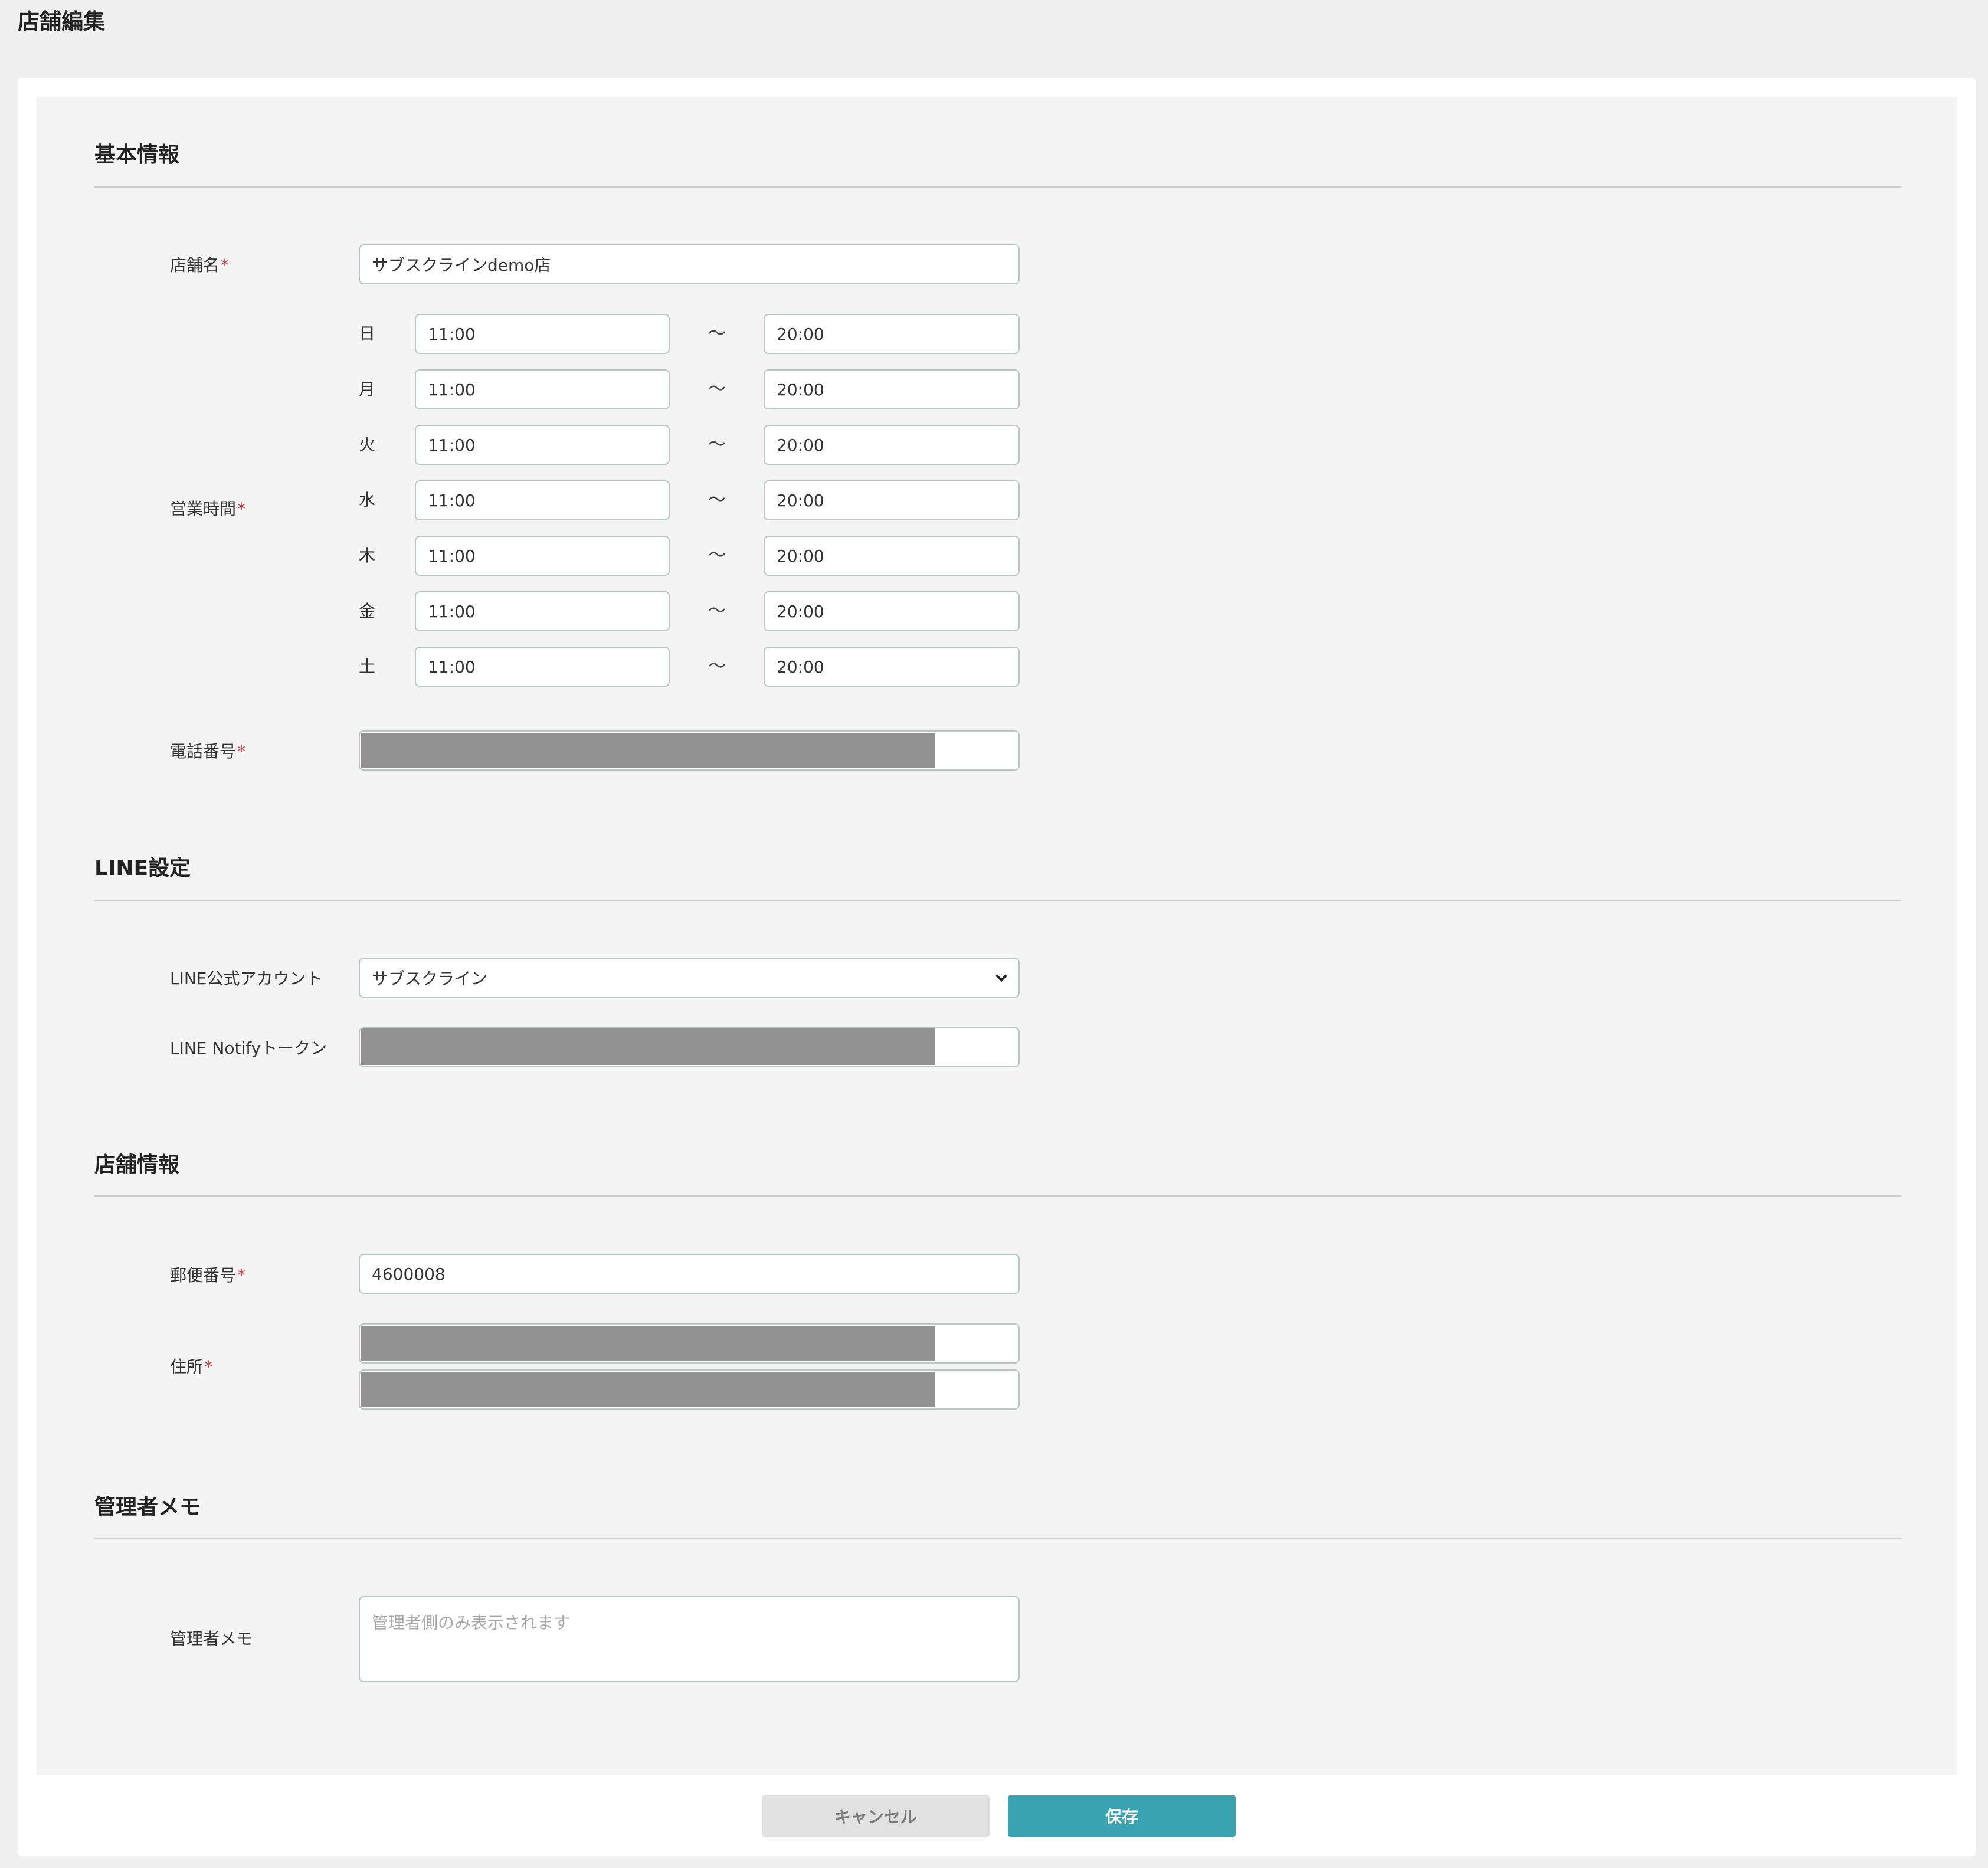 This screenshot has height=1868, width=1988. What do you see at coordinates (147, 1507) in the screenshot?
I see `section-title-memo: 管理者メモ` at bounding box center [147, 1507].